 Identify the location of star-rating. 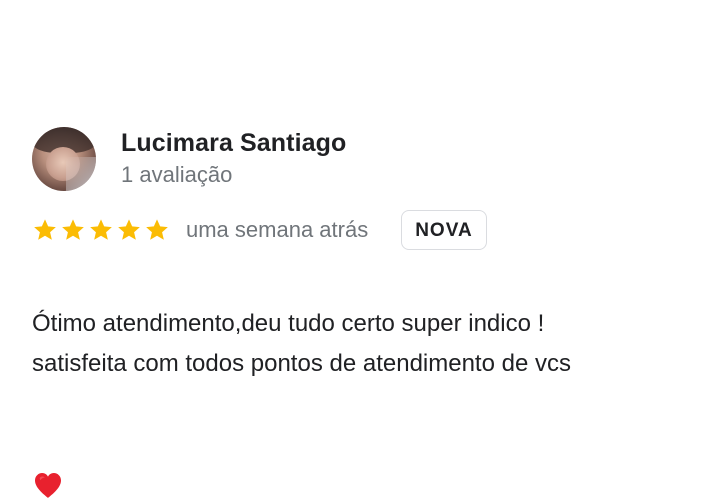
(101, 230).